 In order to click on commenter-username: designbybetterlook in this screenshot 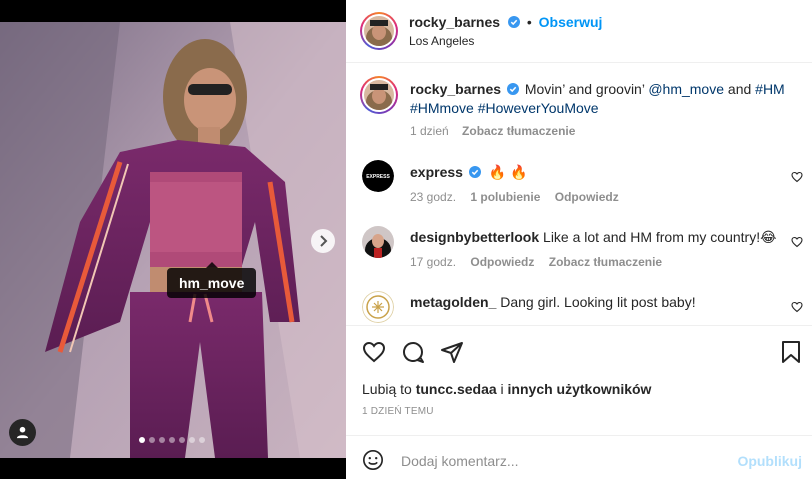, I will do `click(474, 237)`.